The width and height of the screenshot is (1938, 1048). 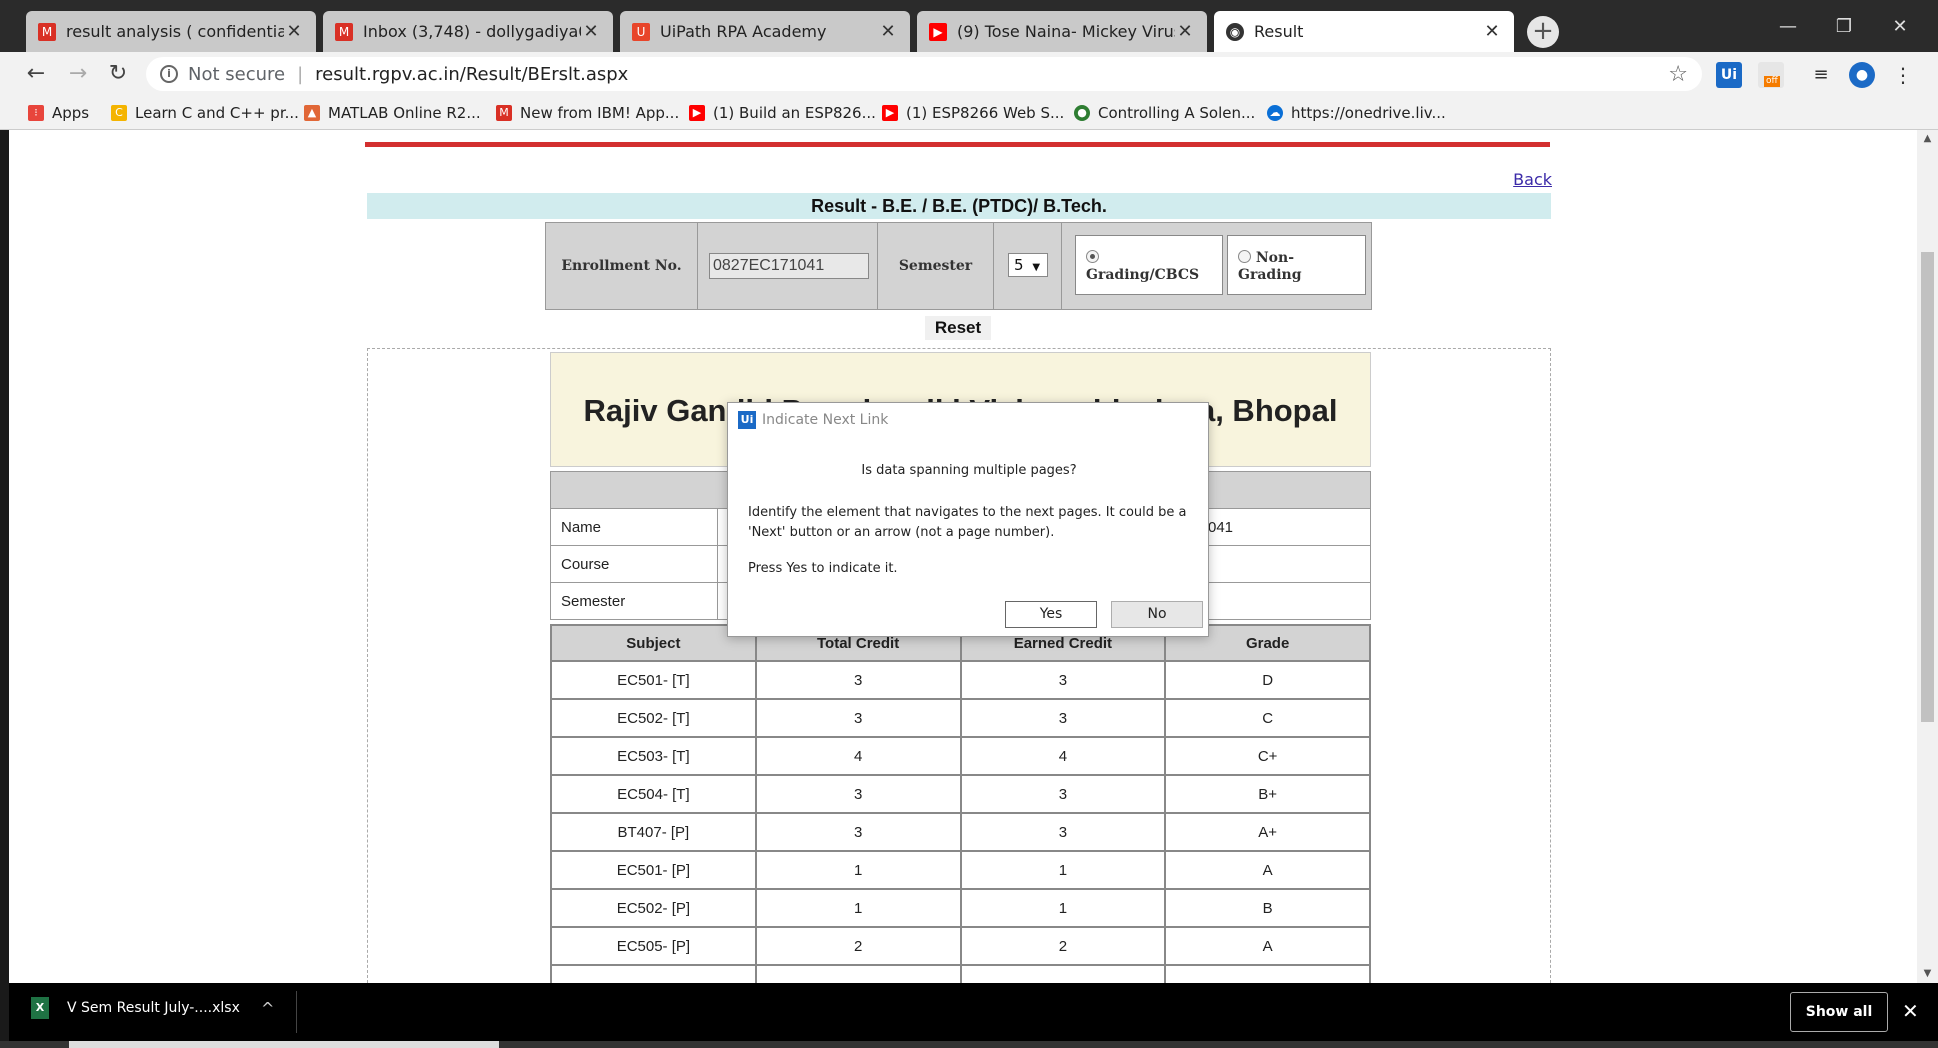 What do you see at coordinates (1062, 31) in the screenshot?
I see `tab-youtube: ▶ (9) Tose Naina- Mickey Virus | HD ✕` at bounding box center [1062, 31].